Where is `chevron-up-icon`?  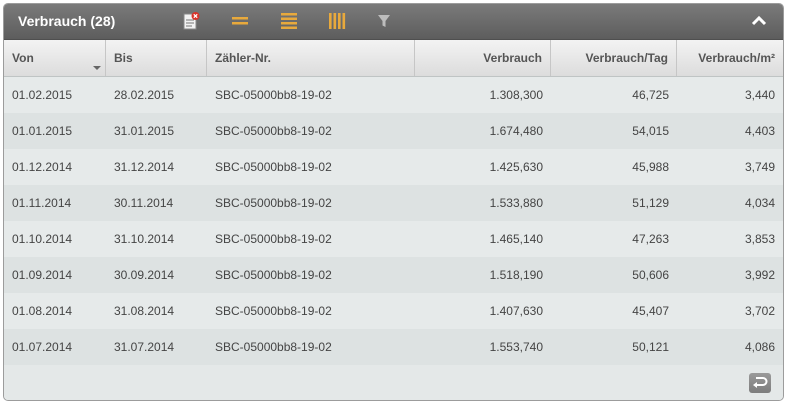 chevron-up-icon is located at coordinates (759, 21).